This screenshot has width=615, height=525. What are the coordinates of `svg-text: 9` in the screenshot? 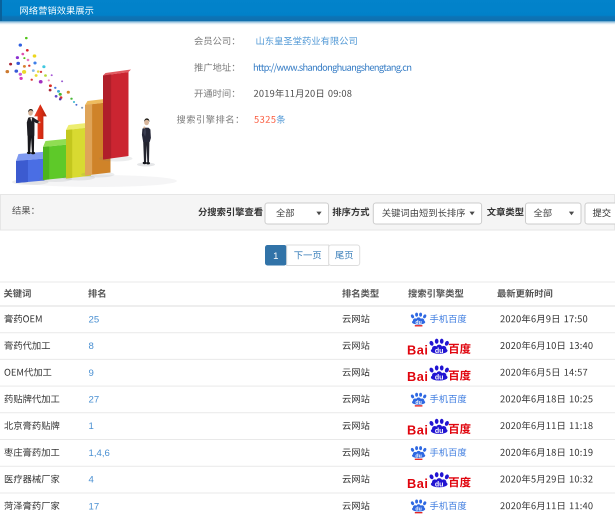 It's located at (91, 373).